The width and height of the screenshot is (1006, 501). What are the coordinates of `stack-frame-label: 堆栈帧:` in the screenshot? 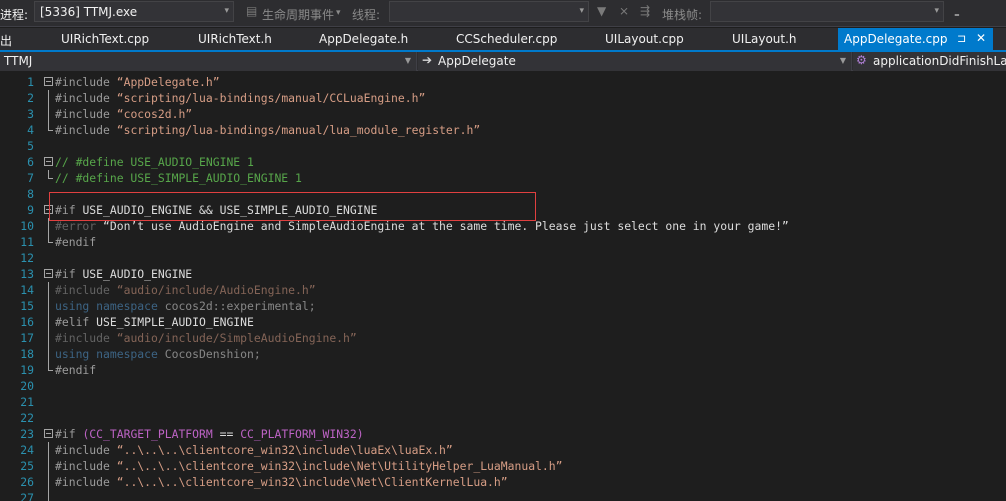 It's located at (682, 15).